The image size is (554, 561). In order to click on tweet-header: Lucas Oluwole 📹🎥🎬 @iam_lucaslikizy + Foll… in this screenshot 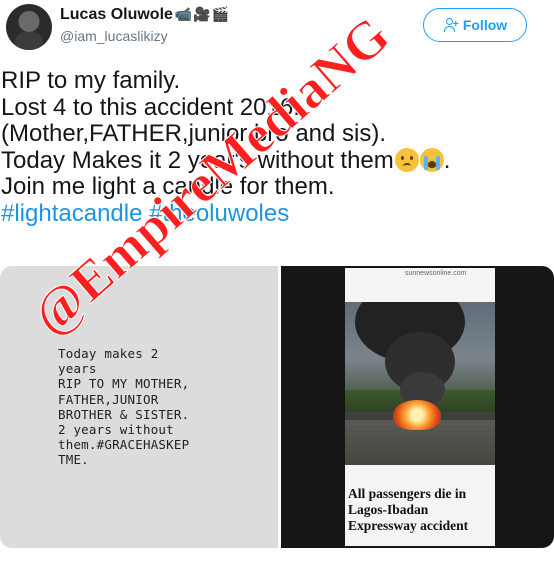, I will do `click(277, 29)`.